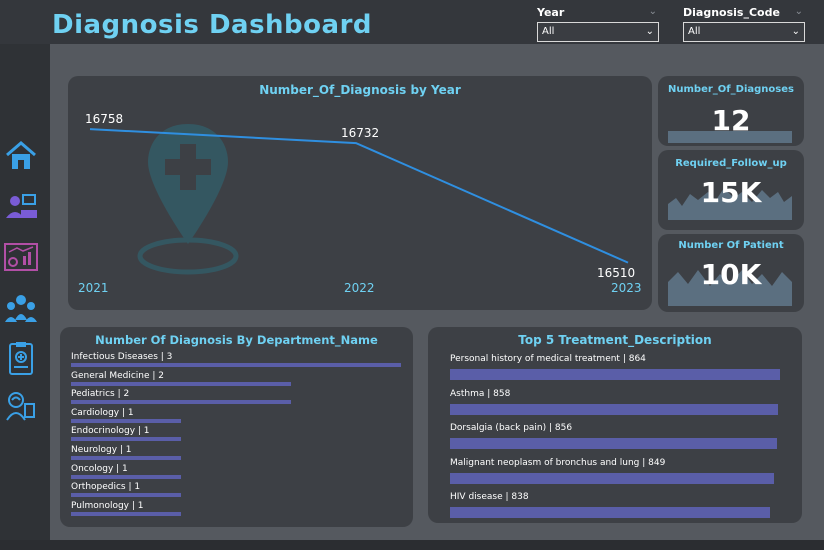 The height and width of the screenshot is (550, 824). Describe the element at coordinates (101, 450) in the screenshot. I see `department-label: Neurology | 1` at that location.